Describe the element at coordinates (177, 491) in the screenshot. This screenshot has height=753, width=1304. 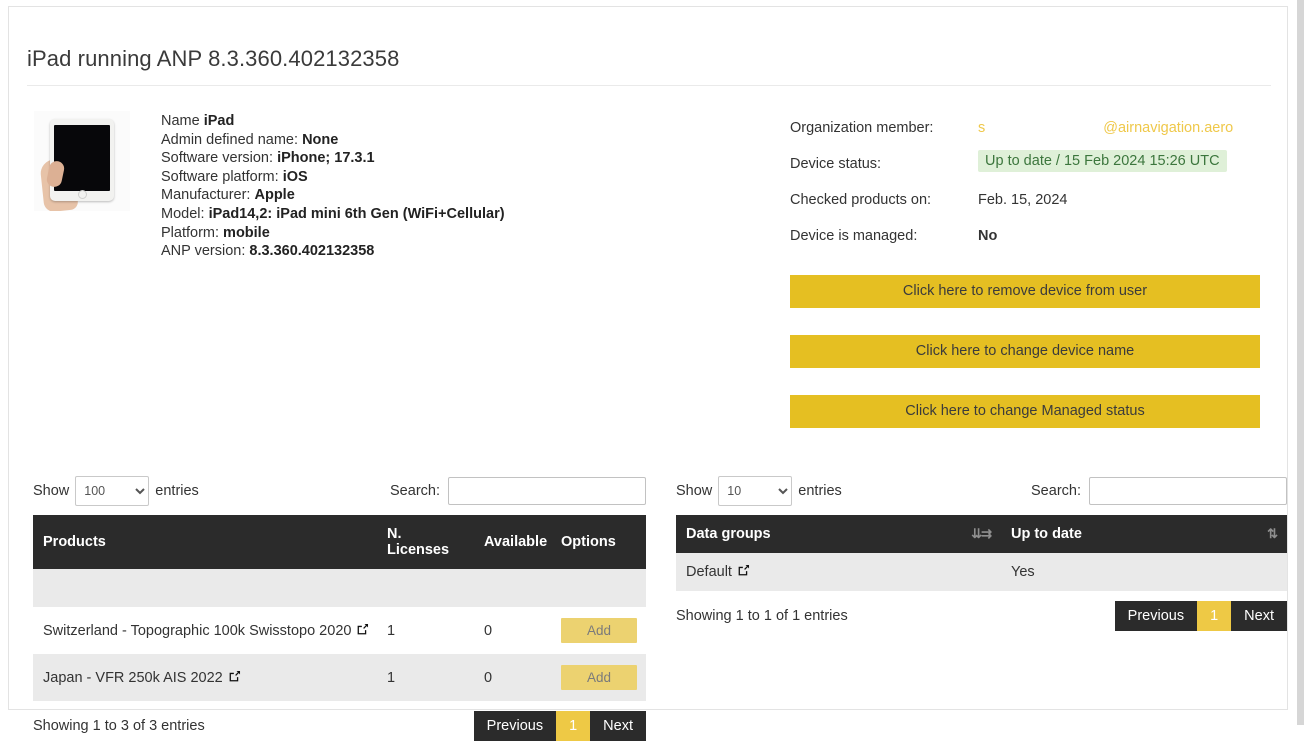
I see `products-entries-label: entries` at that location.